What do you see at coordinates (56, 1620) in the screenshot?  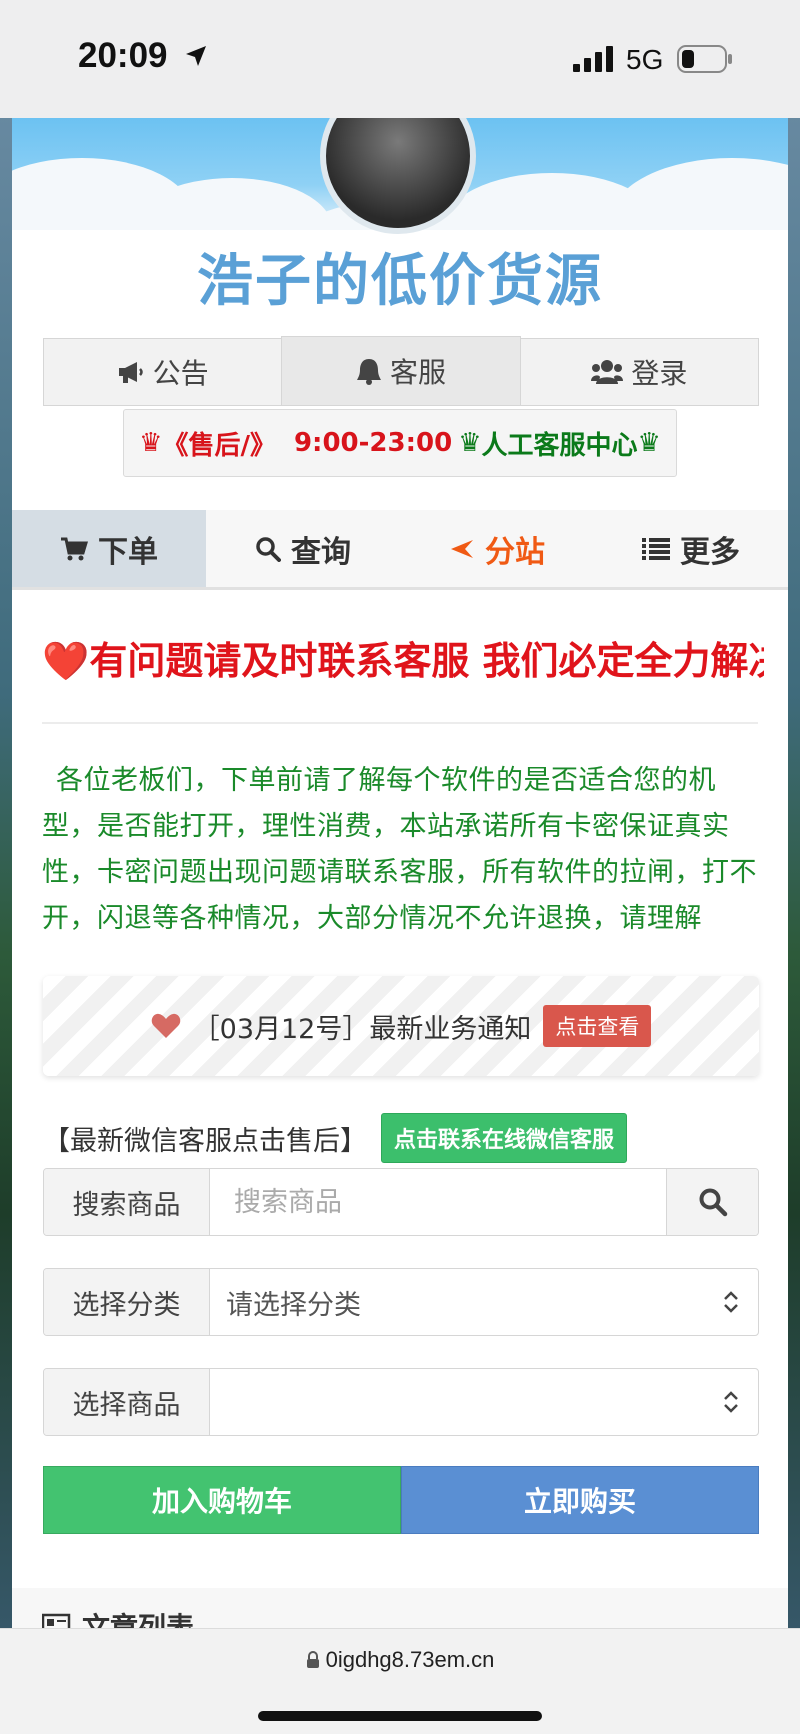 I see `article-icon` at bounding box center [56, 1620].